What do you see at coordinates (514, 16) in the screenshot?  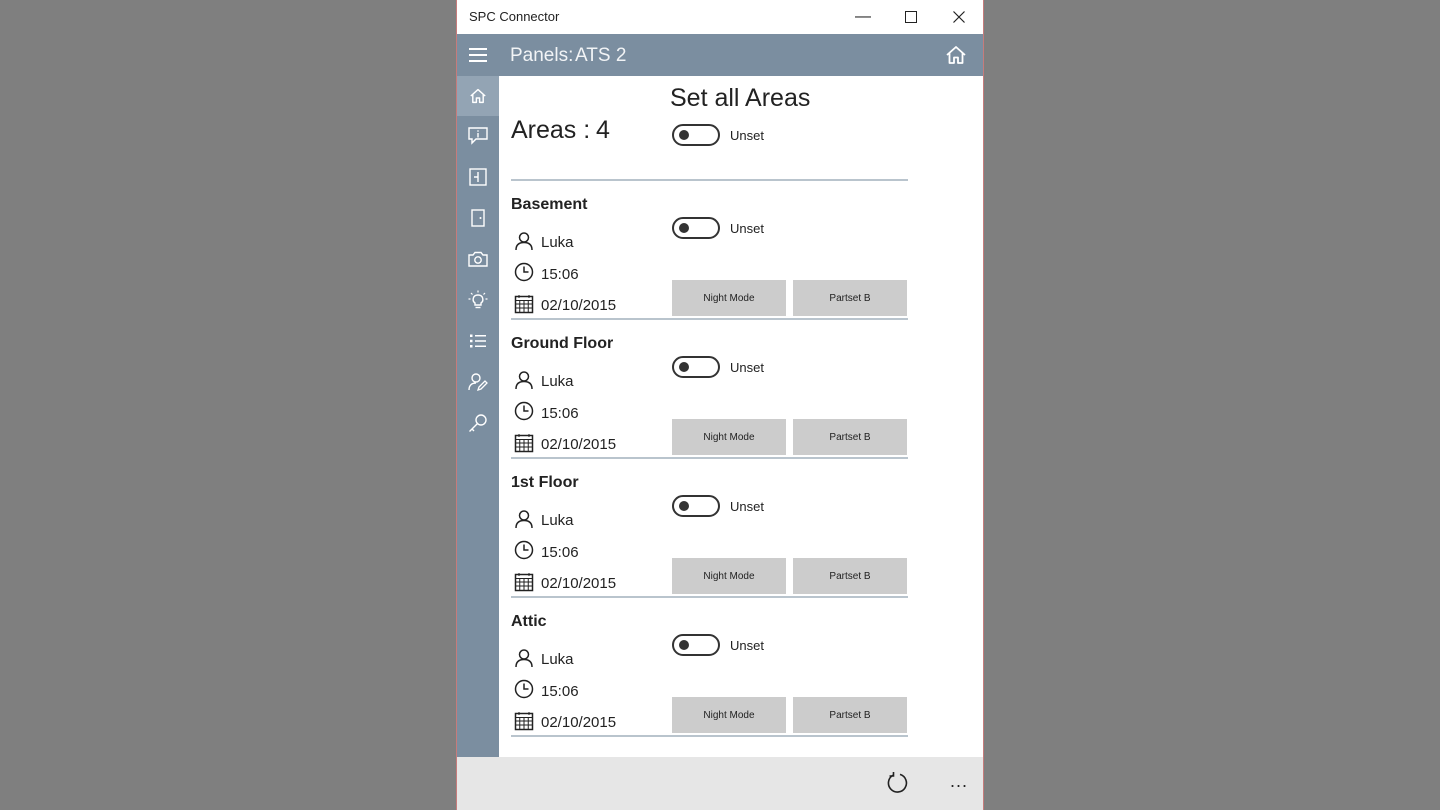 I see `window-title: SPC Connector` at bounding box center [514, 16].